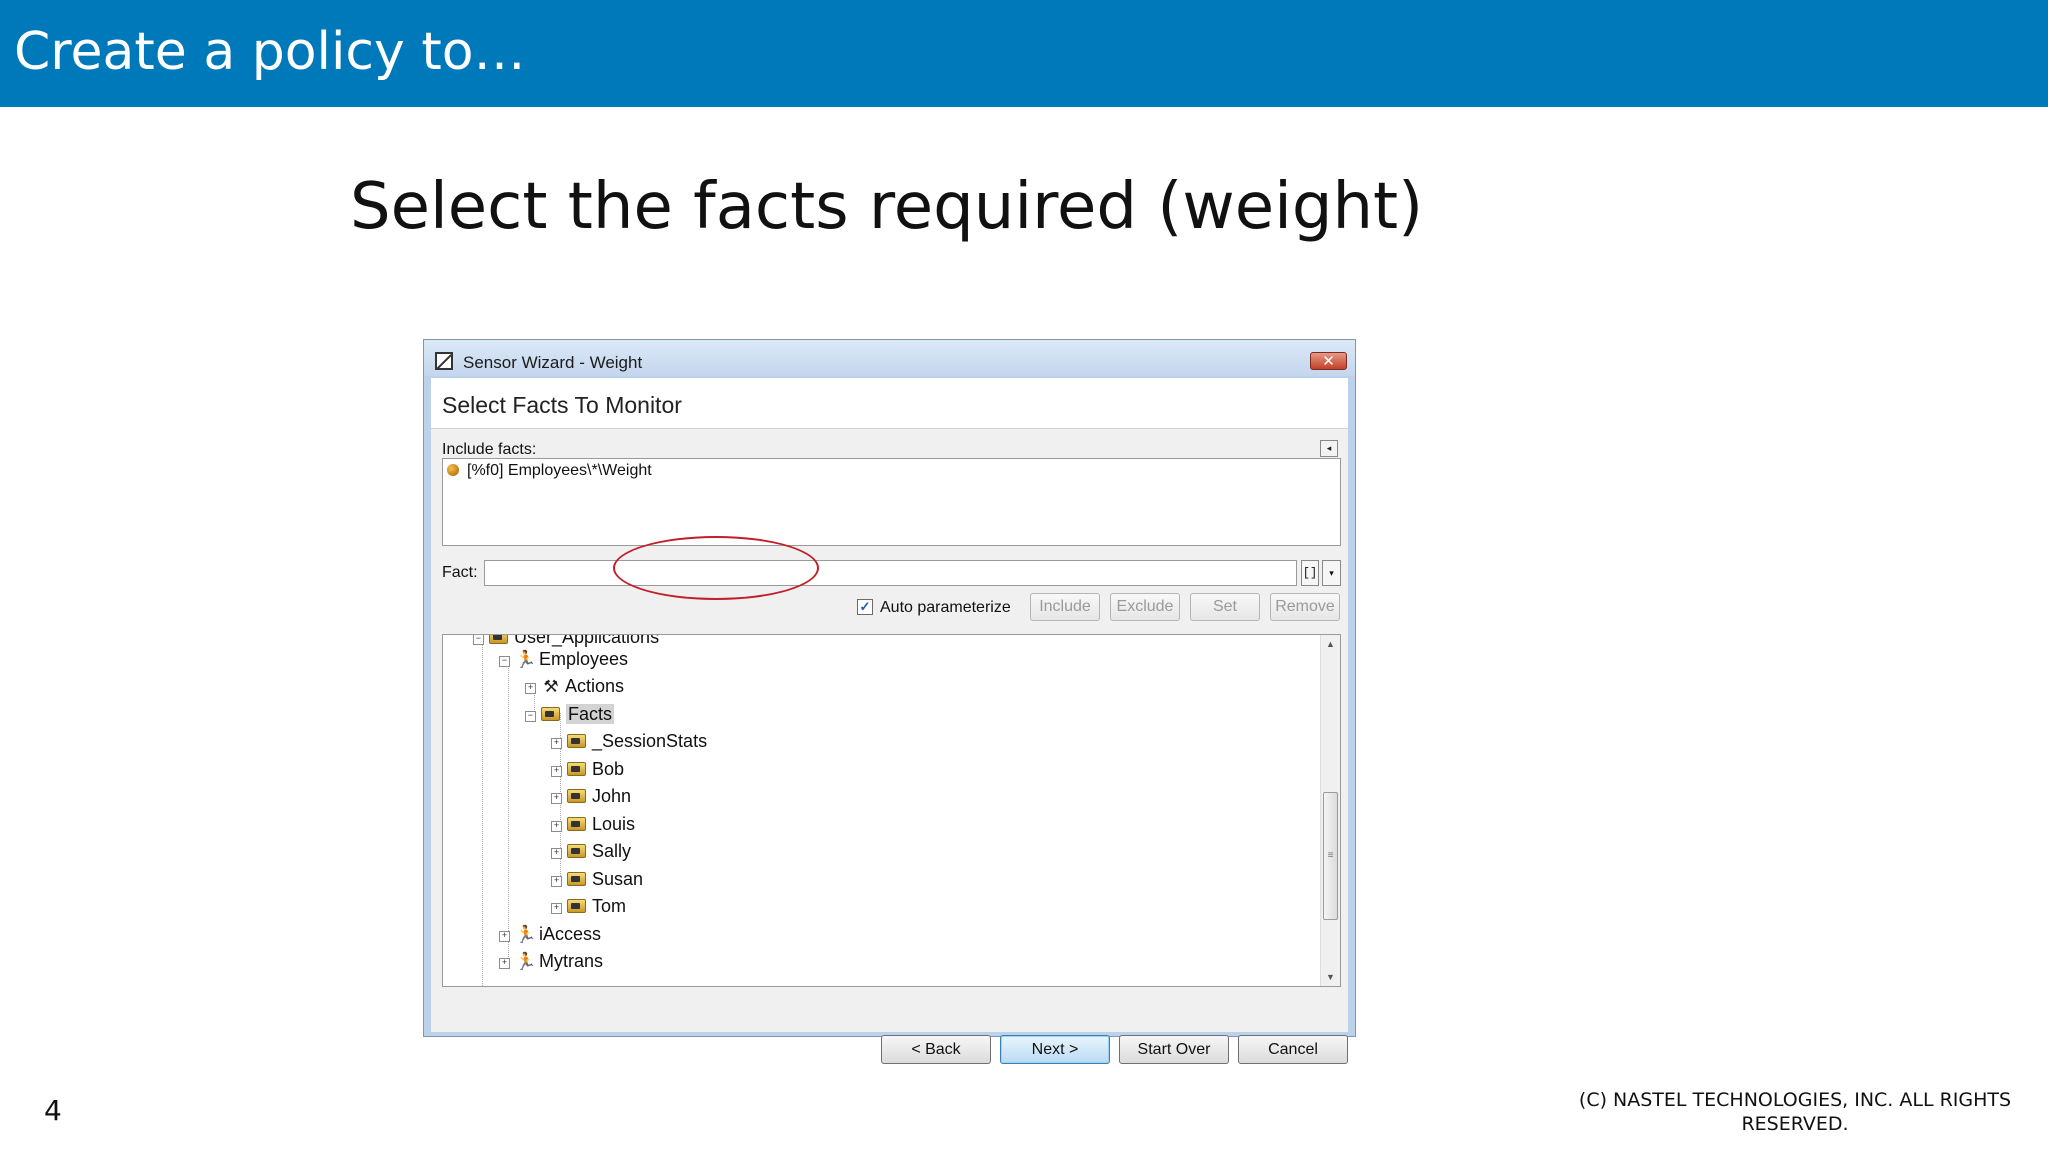  What do you see at coordinates (570, 714) in the screenshot?
I see `tree-node-facts: − Facts` at bounding box center [570, 714].